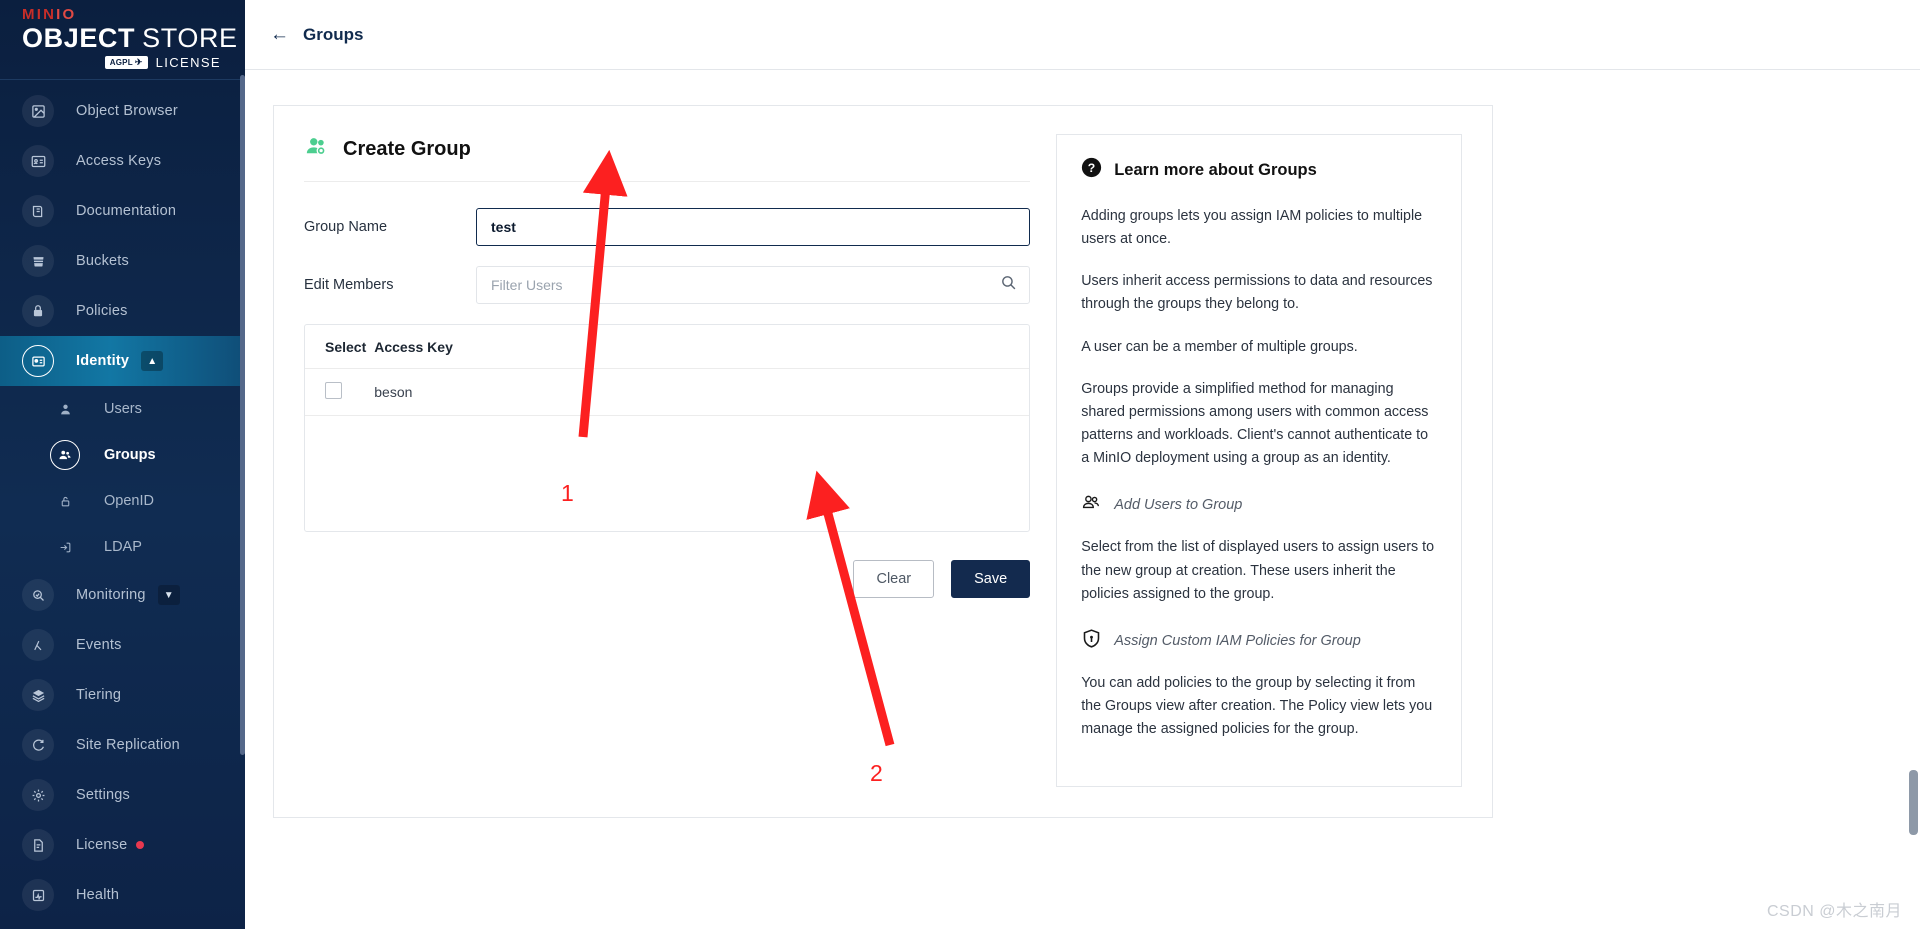 Image resolution: width=1920 pixels, height=929 pixels. Describe the element at coordinates (66, 15) in the screenshot. I see `logo-io: IO` at that location.